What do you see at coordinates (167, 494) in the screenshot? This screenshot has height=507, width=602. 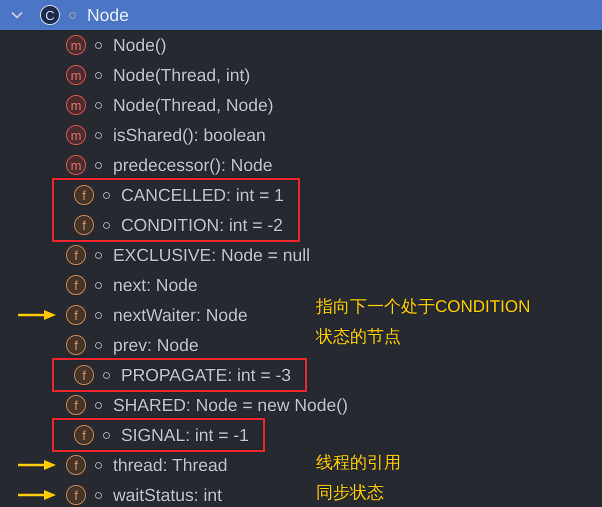 I see `member-label: waitStatus: int` at bounding box center [167, 494].